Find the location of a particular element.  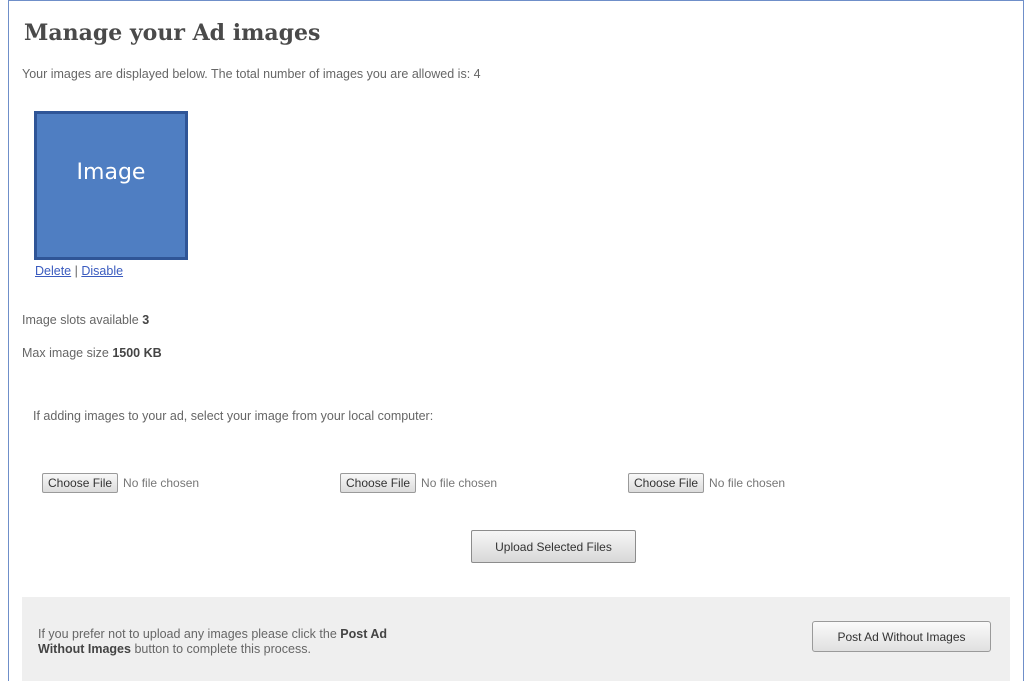

no-images-text-after: button to complete this process. is located at coordinates (222, 649).